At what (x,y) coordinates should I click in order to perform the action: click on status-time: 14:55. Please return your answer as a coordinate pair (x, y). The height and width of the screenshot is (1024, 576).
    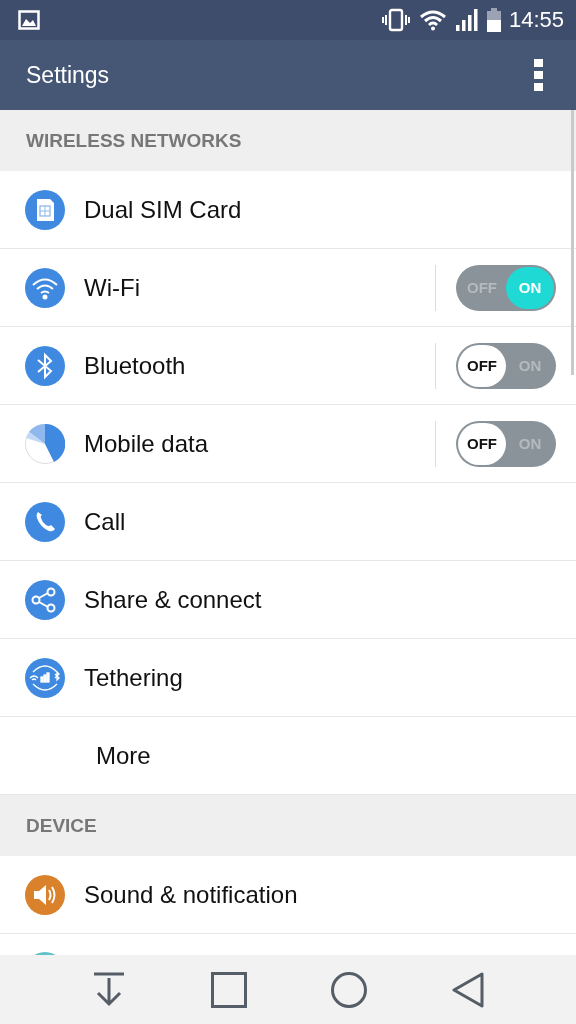
    Looking at the image, I should click on (536, 20).